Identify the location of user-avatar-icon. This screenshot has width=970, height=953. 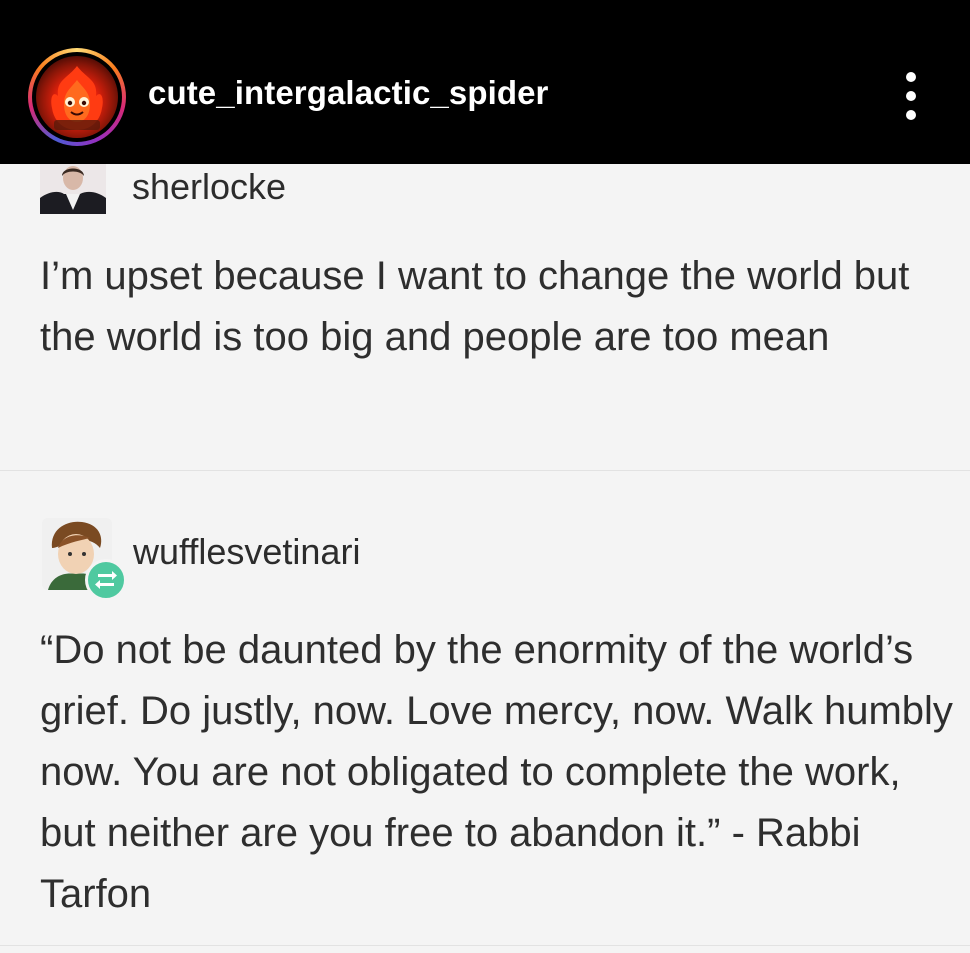
(73, 189).